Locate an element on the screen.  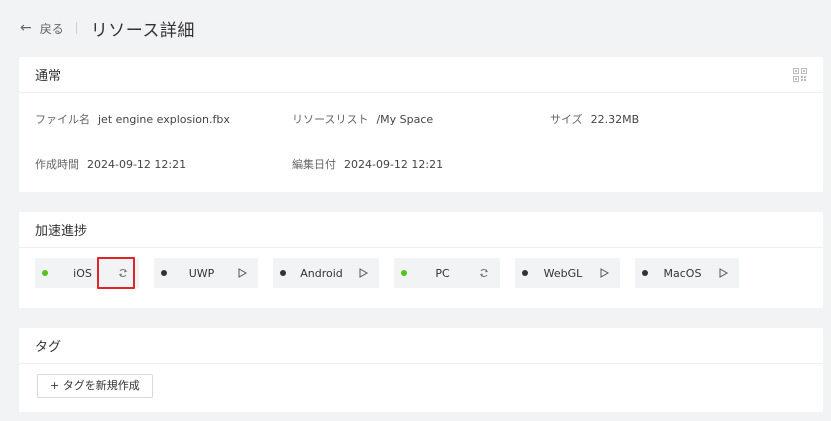
page-title: リソース詳細 is located at coordinates (142, 30).